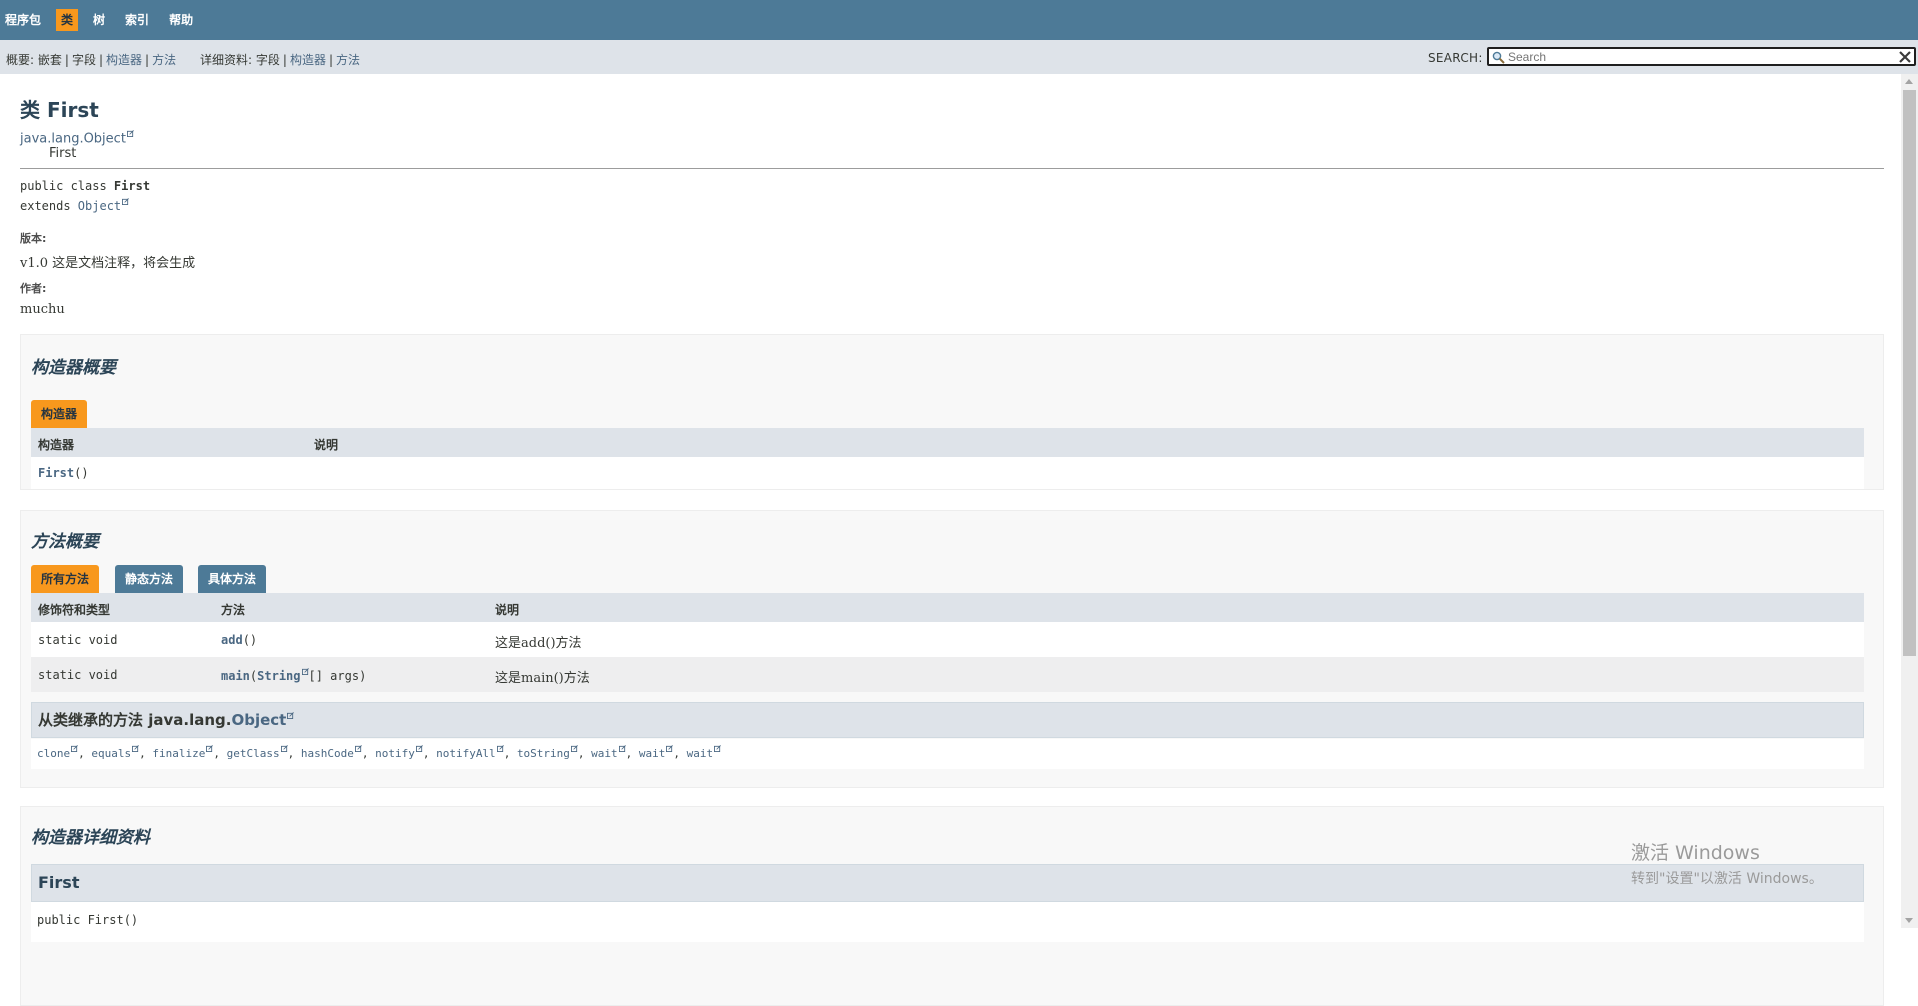 The width and height of the screenshot is (1918, 1006). Describe the element at coordinates (337, 676) in the screenshot. I see `method-params-rest: [] args)` at that location.